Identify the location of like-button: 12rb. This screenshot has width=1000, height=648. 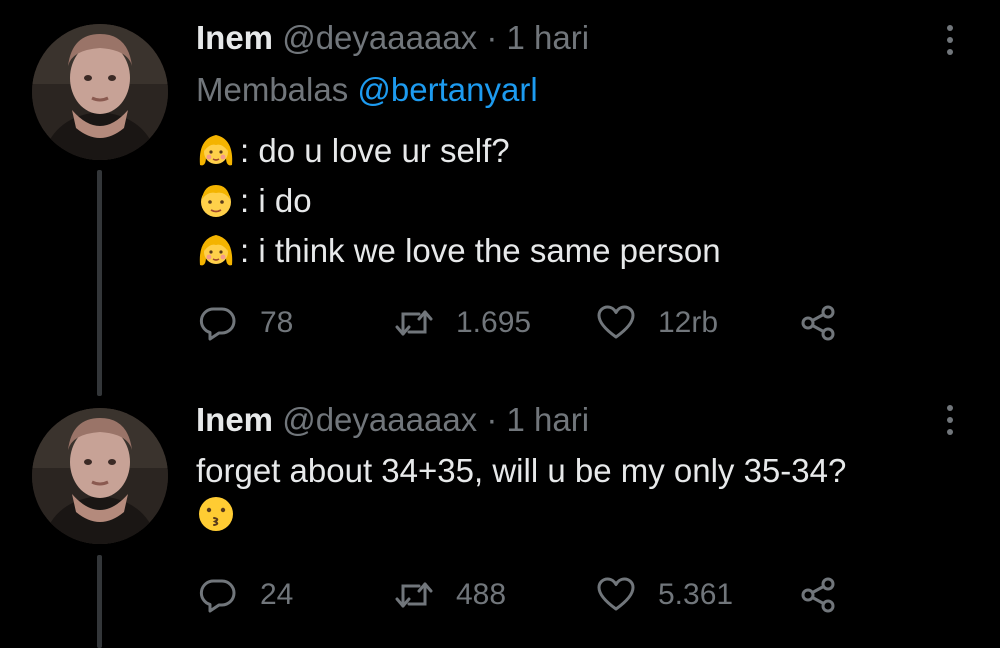
(657, 323).